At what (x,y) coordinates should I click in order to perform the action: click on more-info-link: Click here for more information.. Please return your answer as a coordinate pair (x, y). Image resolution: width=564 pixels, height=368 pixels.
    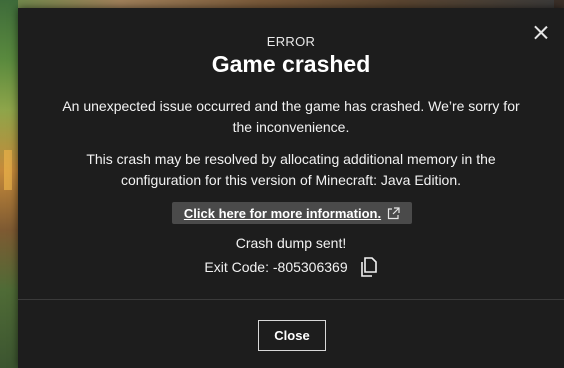
    Looking at the image, I should click on (292, 213).